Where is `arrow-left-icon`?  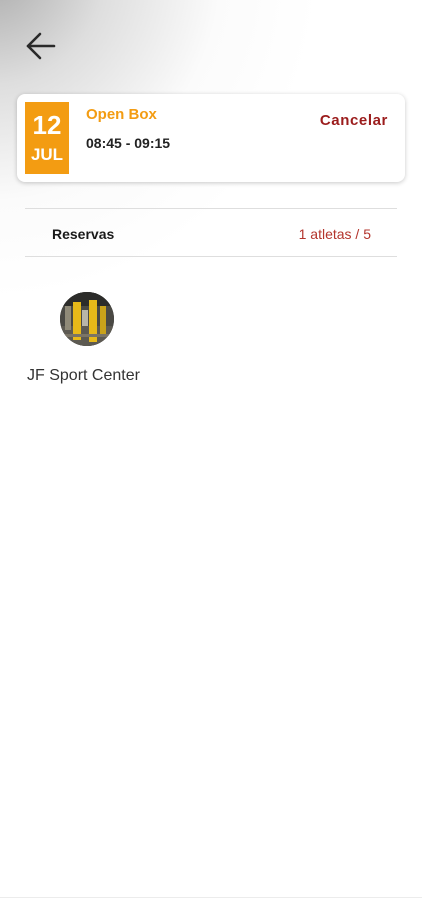
arrow-left-icon is located at coordinates (41, 46).